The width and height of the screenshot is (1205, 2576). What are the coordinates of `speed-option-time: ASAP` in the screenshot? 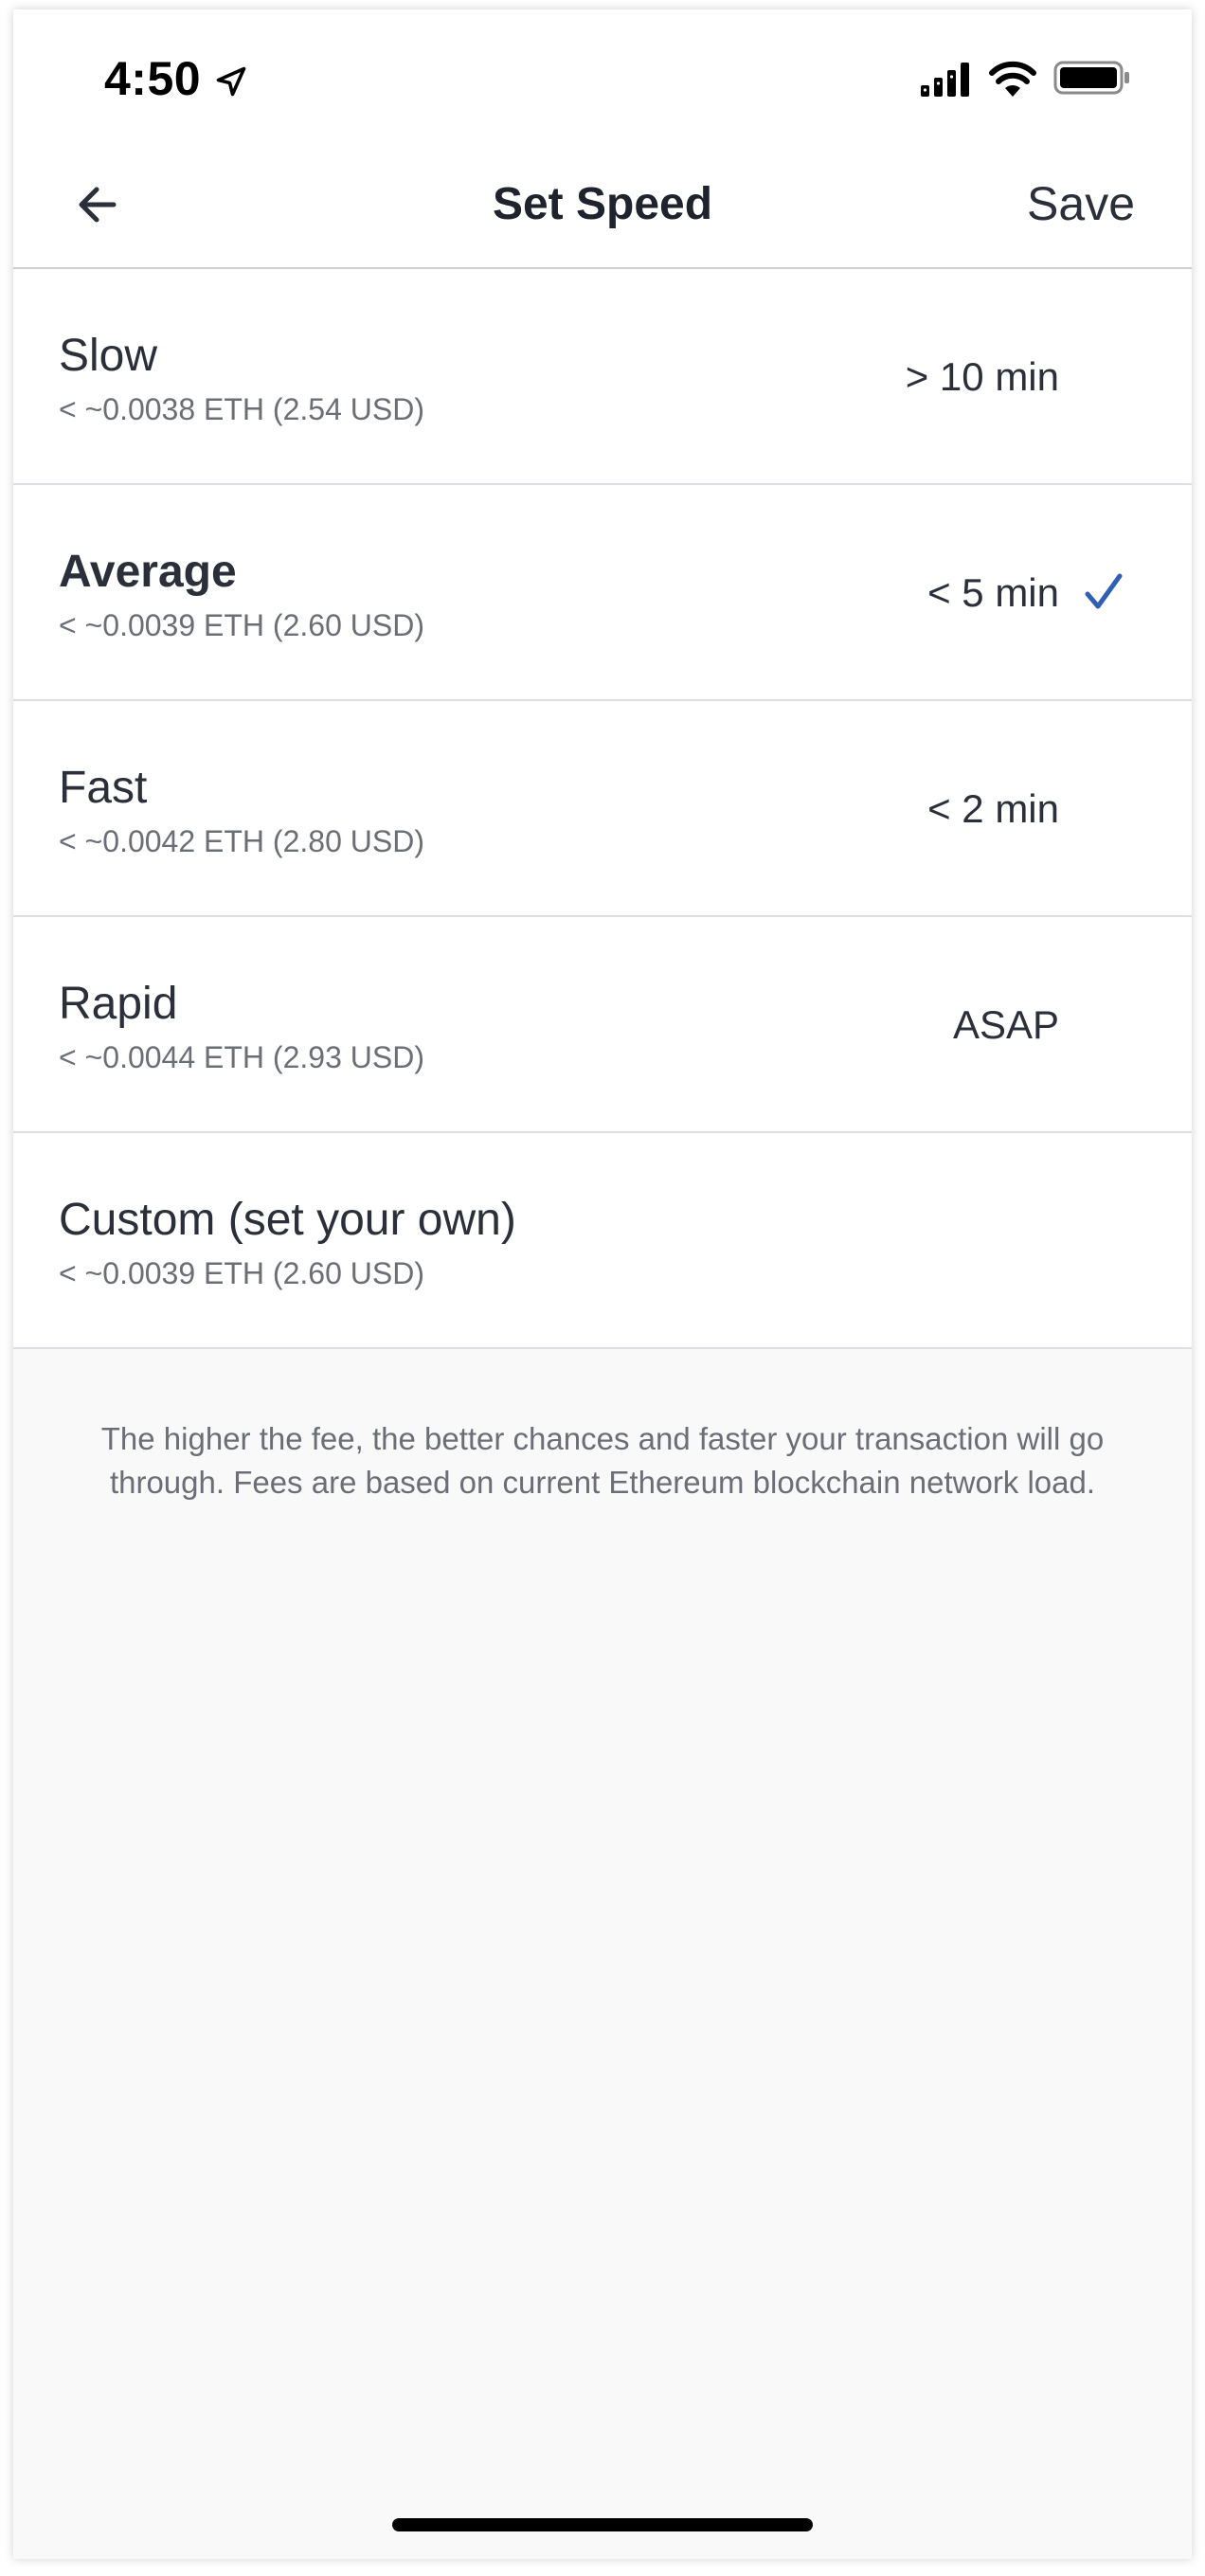 It's located at (1006, 1024).